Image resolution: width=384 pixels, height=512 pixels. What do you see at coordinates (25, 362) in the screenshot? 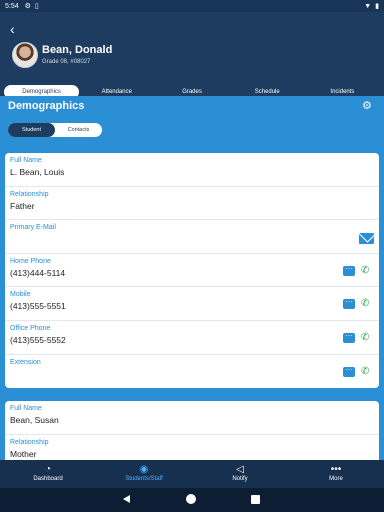
I see `field-label: Extension` at bounding box center [25, 362].